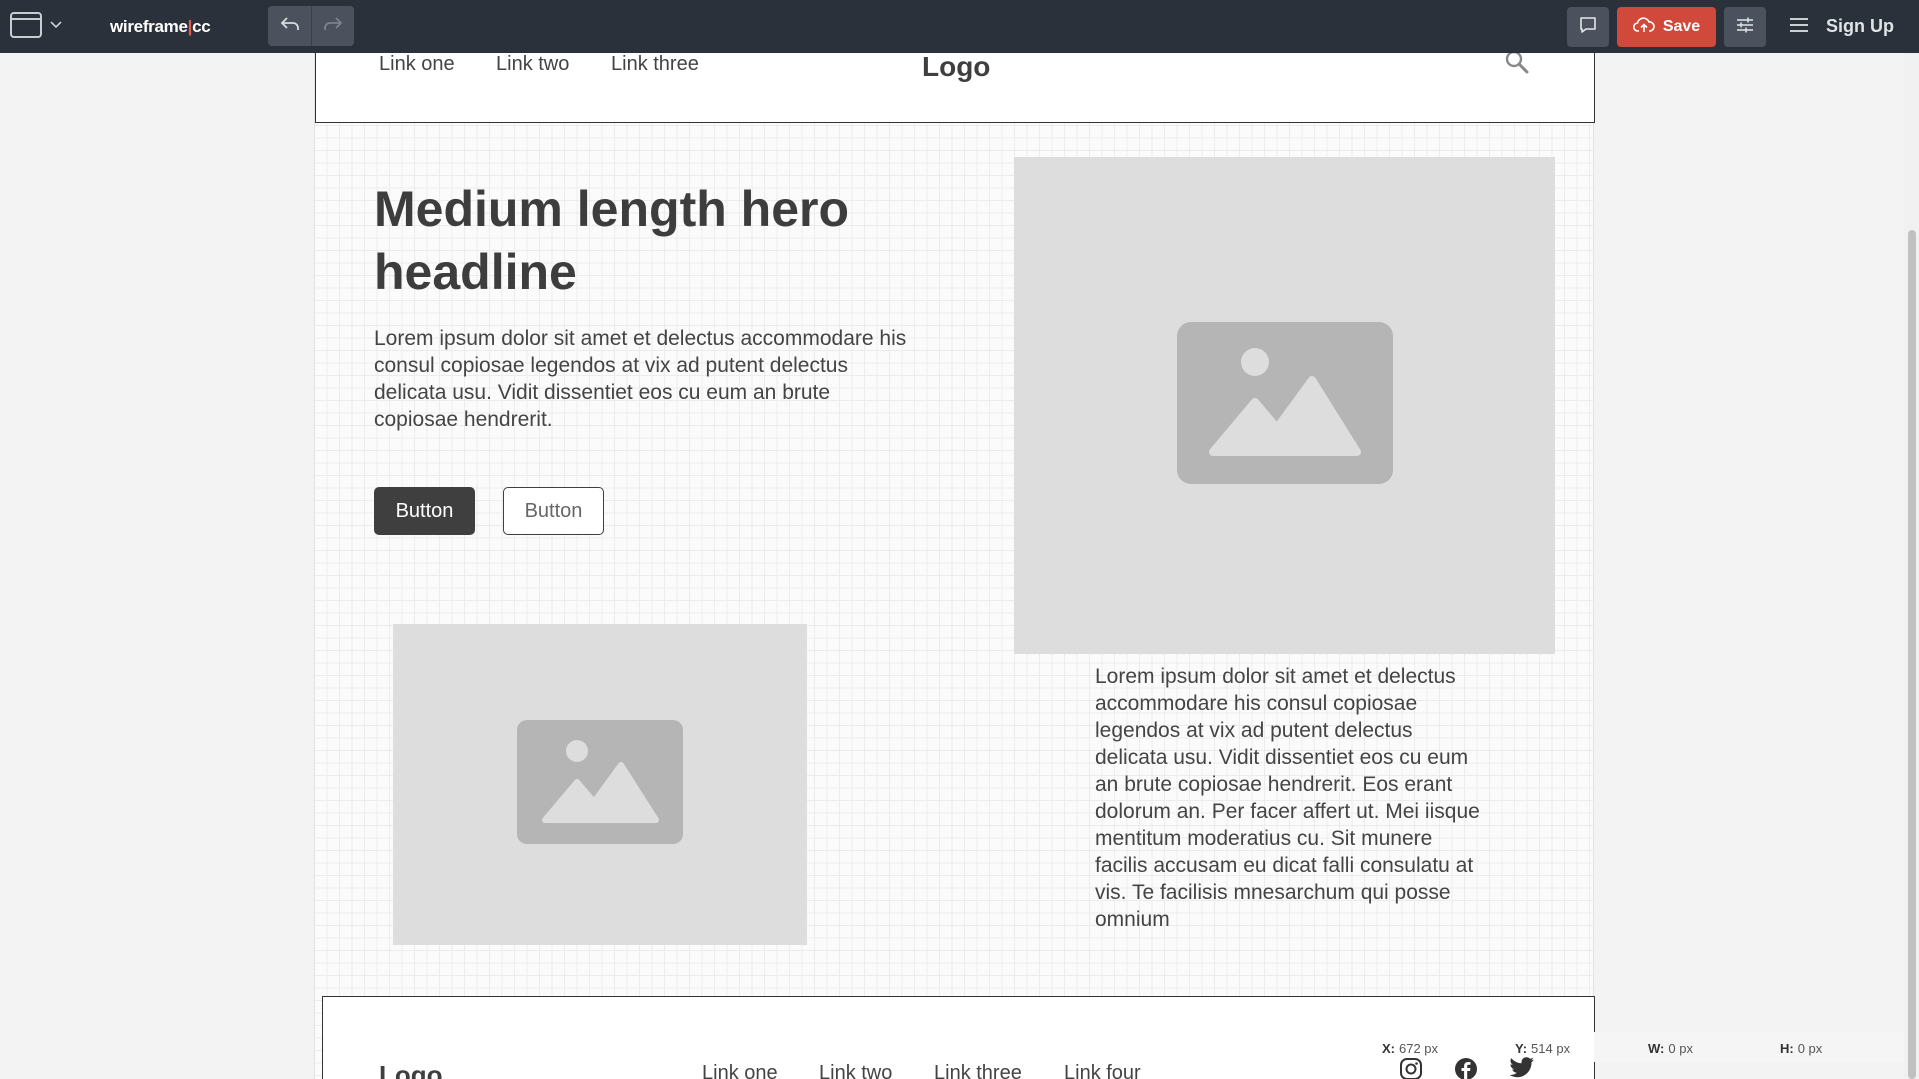 Image resolution: width=1919 pixels, height=1079 pixels. I want to click on redo-arrow-icon, so click(333, 26).